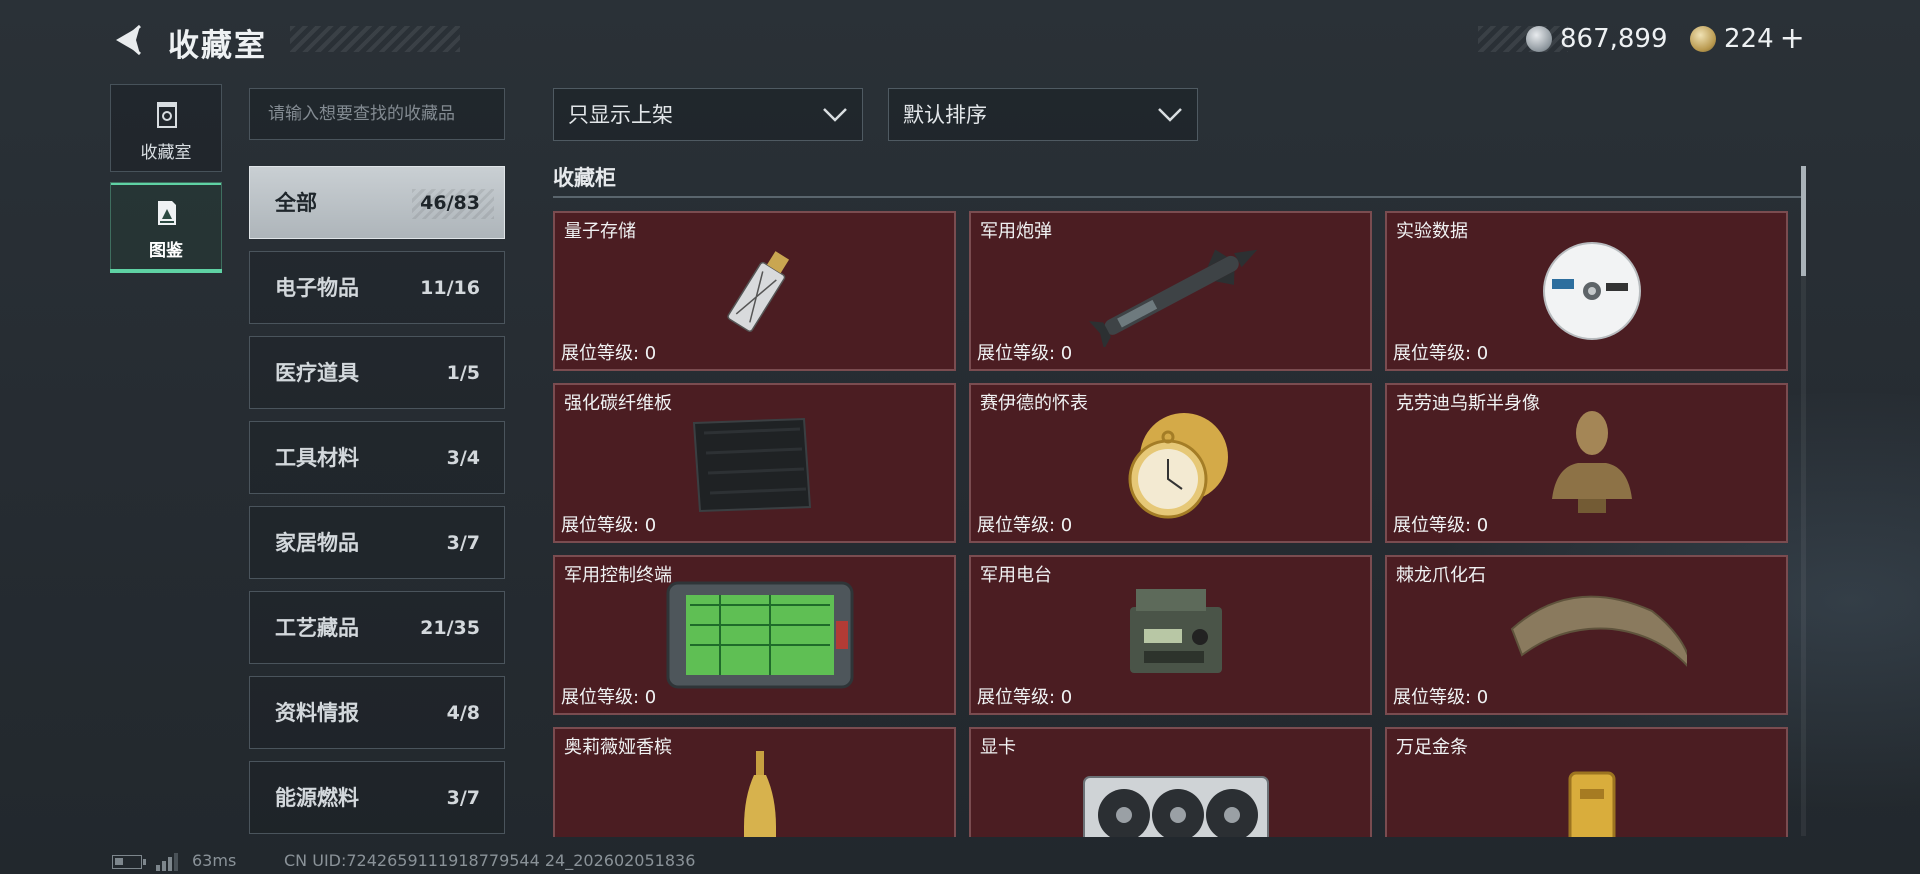 Image resolution: width=1920 pixels, height=874 pixels. I want to click on collection-card: 克劳迪乌斯半身像 展位等级: 0, so click(1586, 463).